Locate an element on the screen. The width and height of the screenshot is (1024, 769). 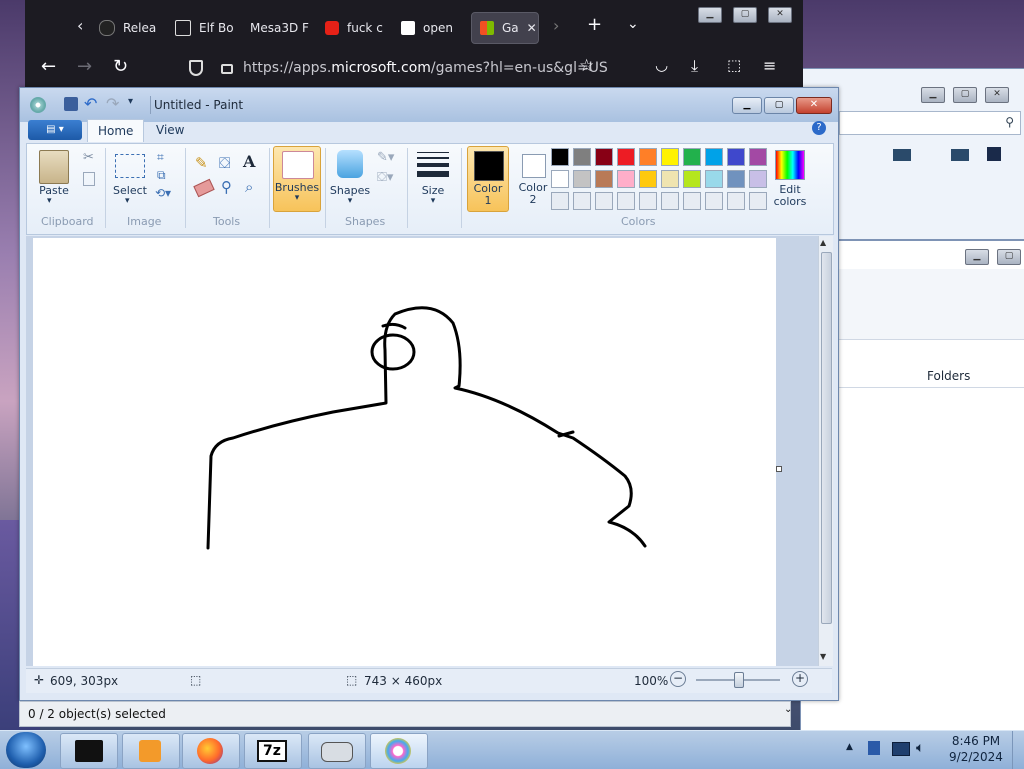
redo-icon: ↷ is located at coordinates (112, 103).